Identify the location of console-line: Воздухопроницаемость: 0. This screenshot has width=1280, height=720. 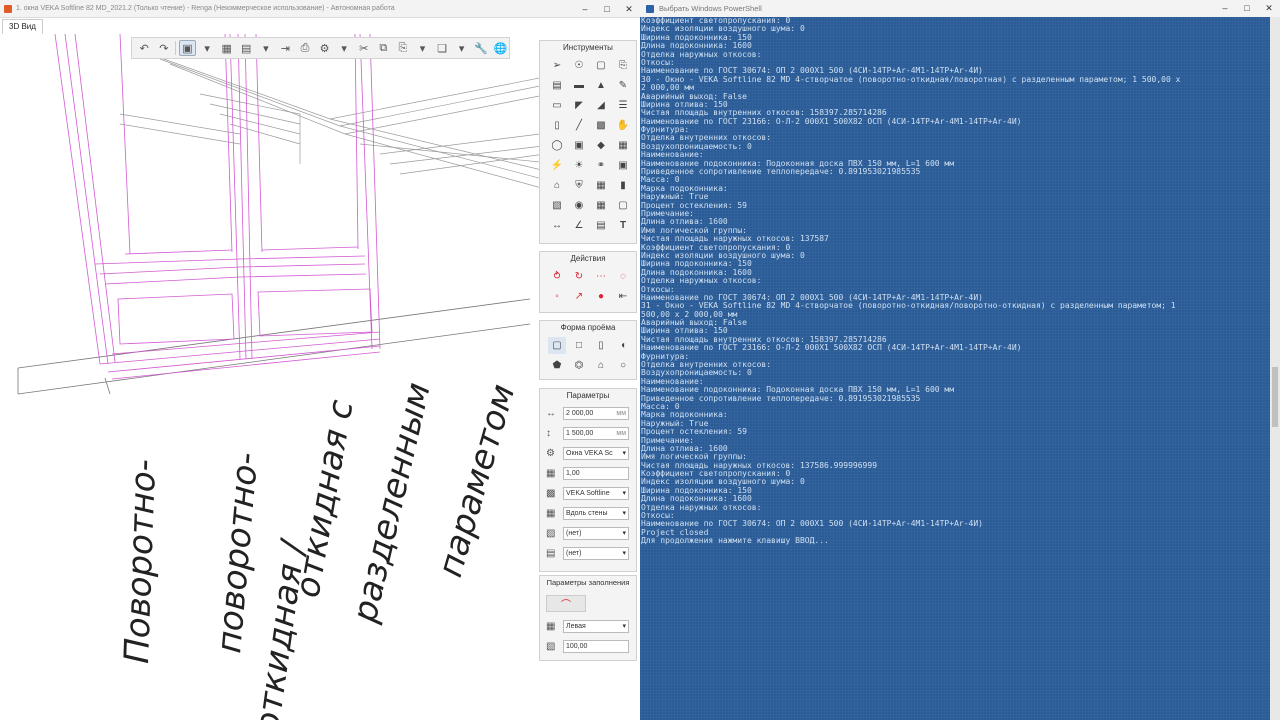
(696, 373).